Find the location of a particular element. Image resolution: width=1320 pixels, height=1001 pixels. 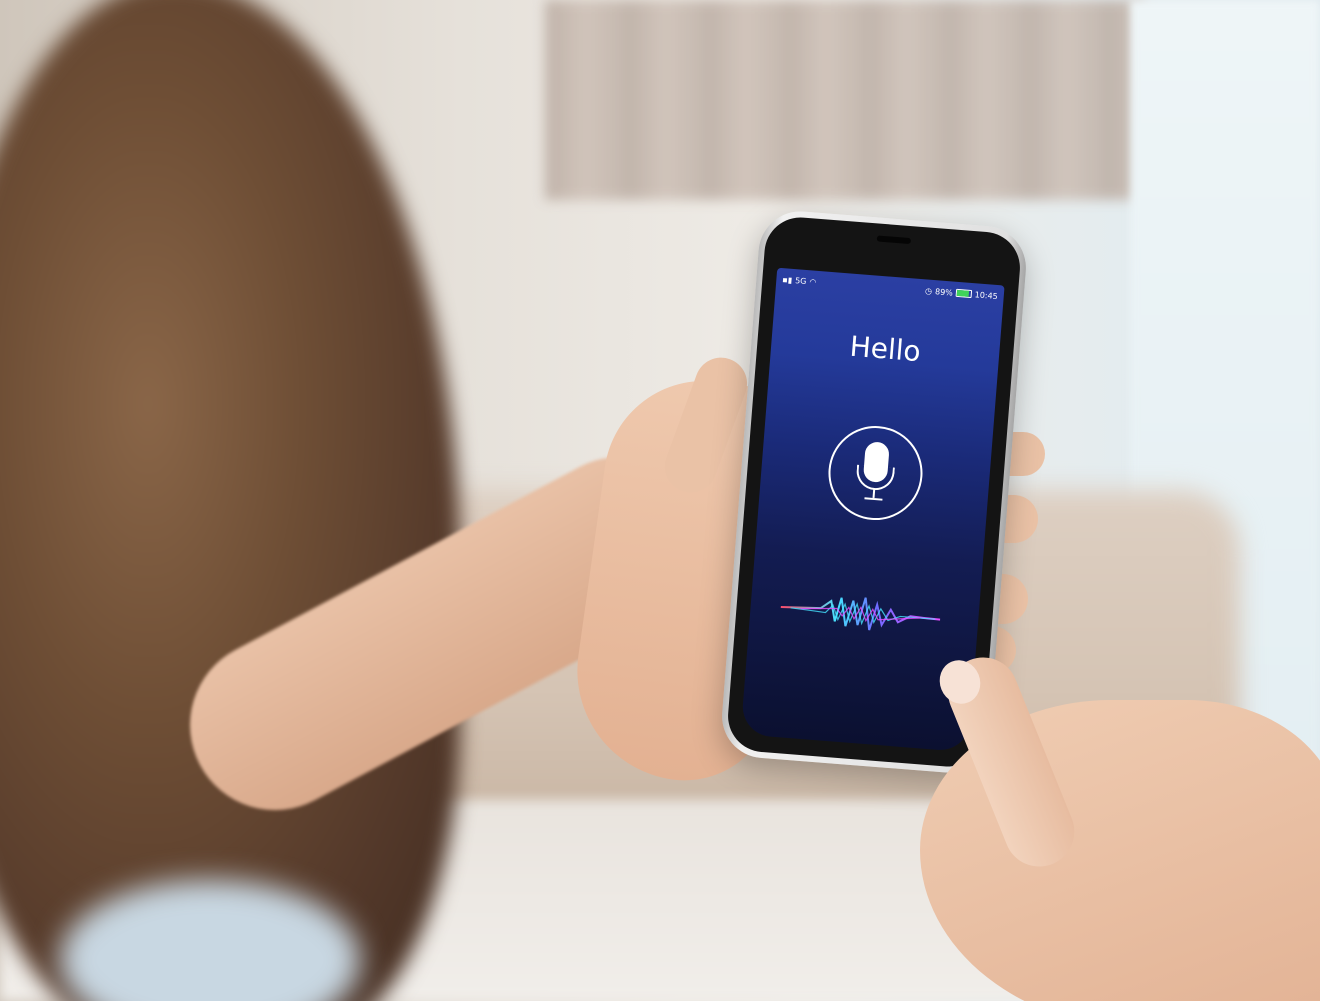

microphone-button is located at coordinates (875, 473).